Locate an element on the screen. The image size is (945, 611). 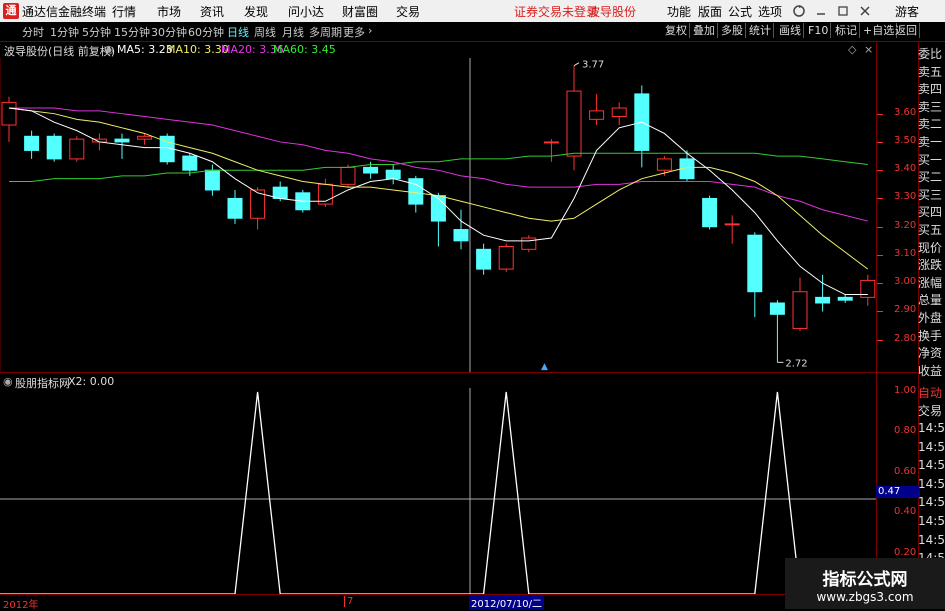
menu-ask: 问小达 is located at coordinates (306, 11).